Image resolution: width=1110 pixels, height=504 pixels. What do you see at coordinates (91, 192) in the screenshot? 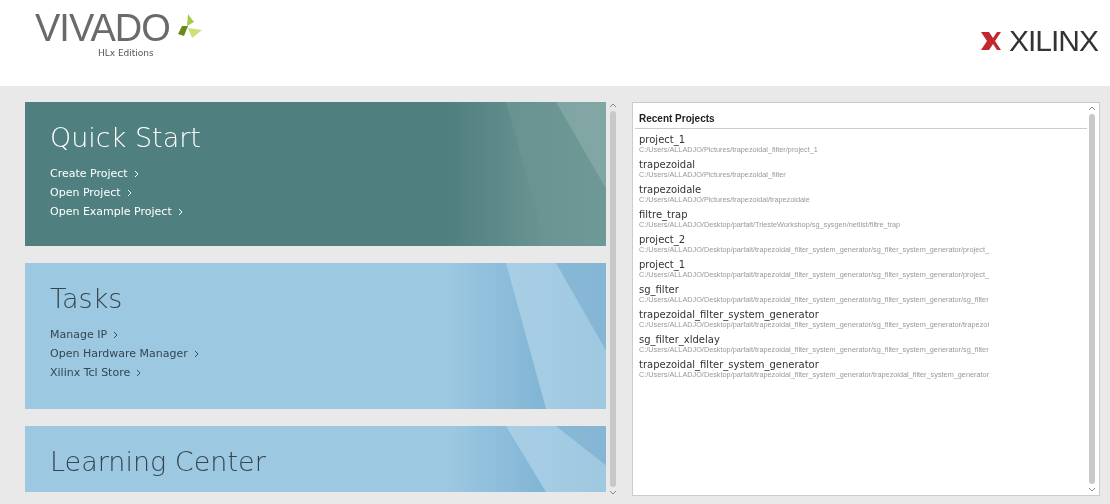
I see `section-link: Open Project` at bounding box center [91, 192].